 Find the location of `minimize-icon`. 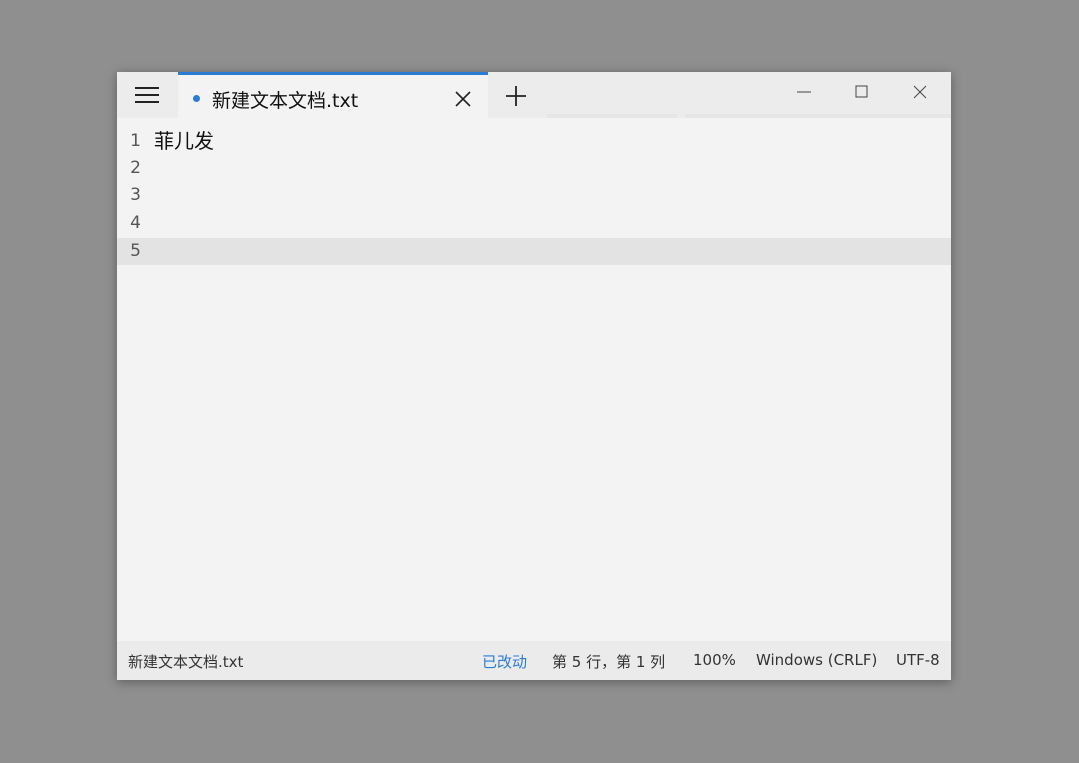

minimize-icon is located at coordinates (804, 92).